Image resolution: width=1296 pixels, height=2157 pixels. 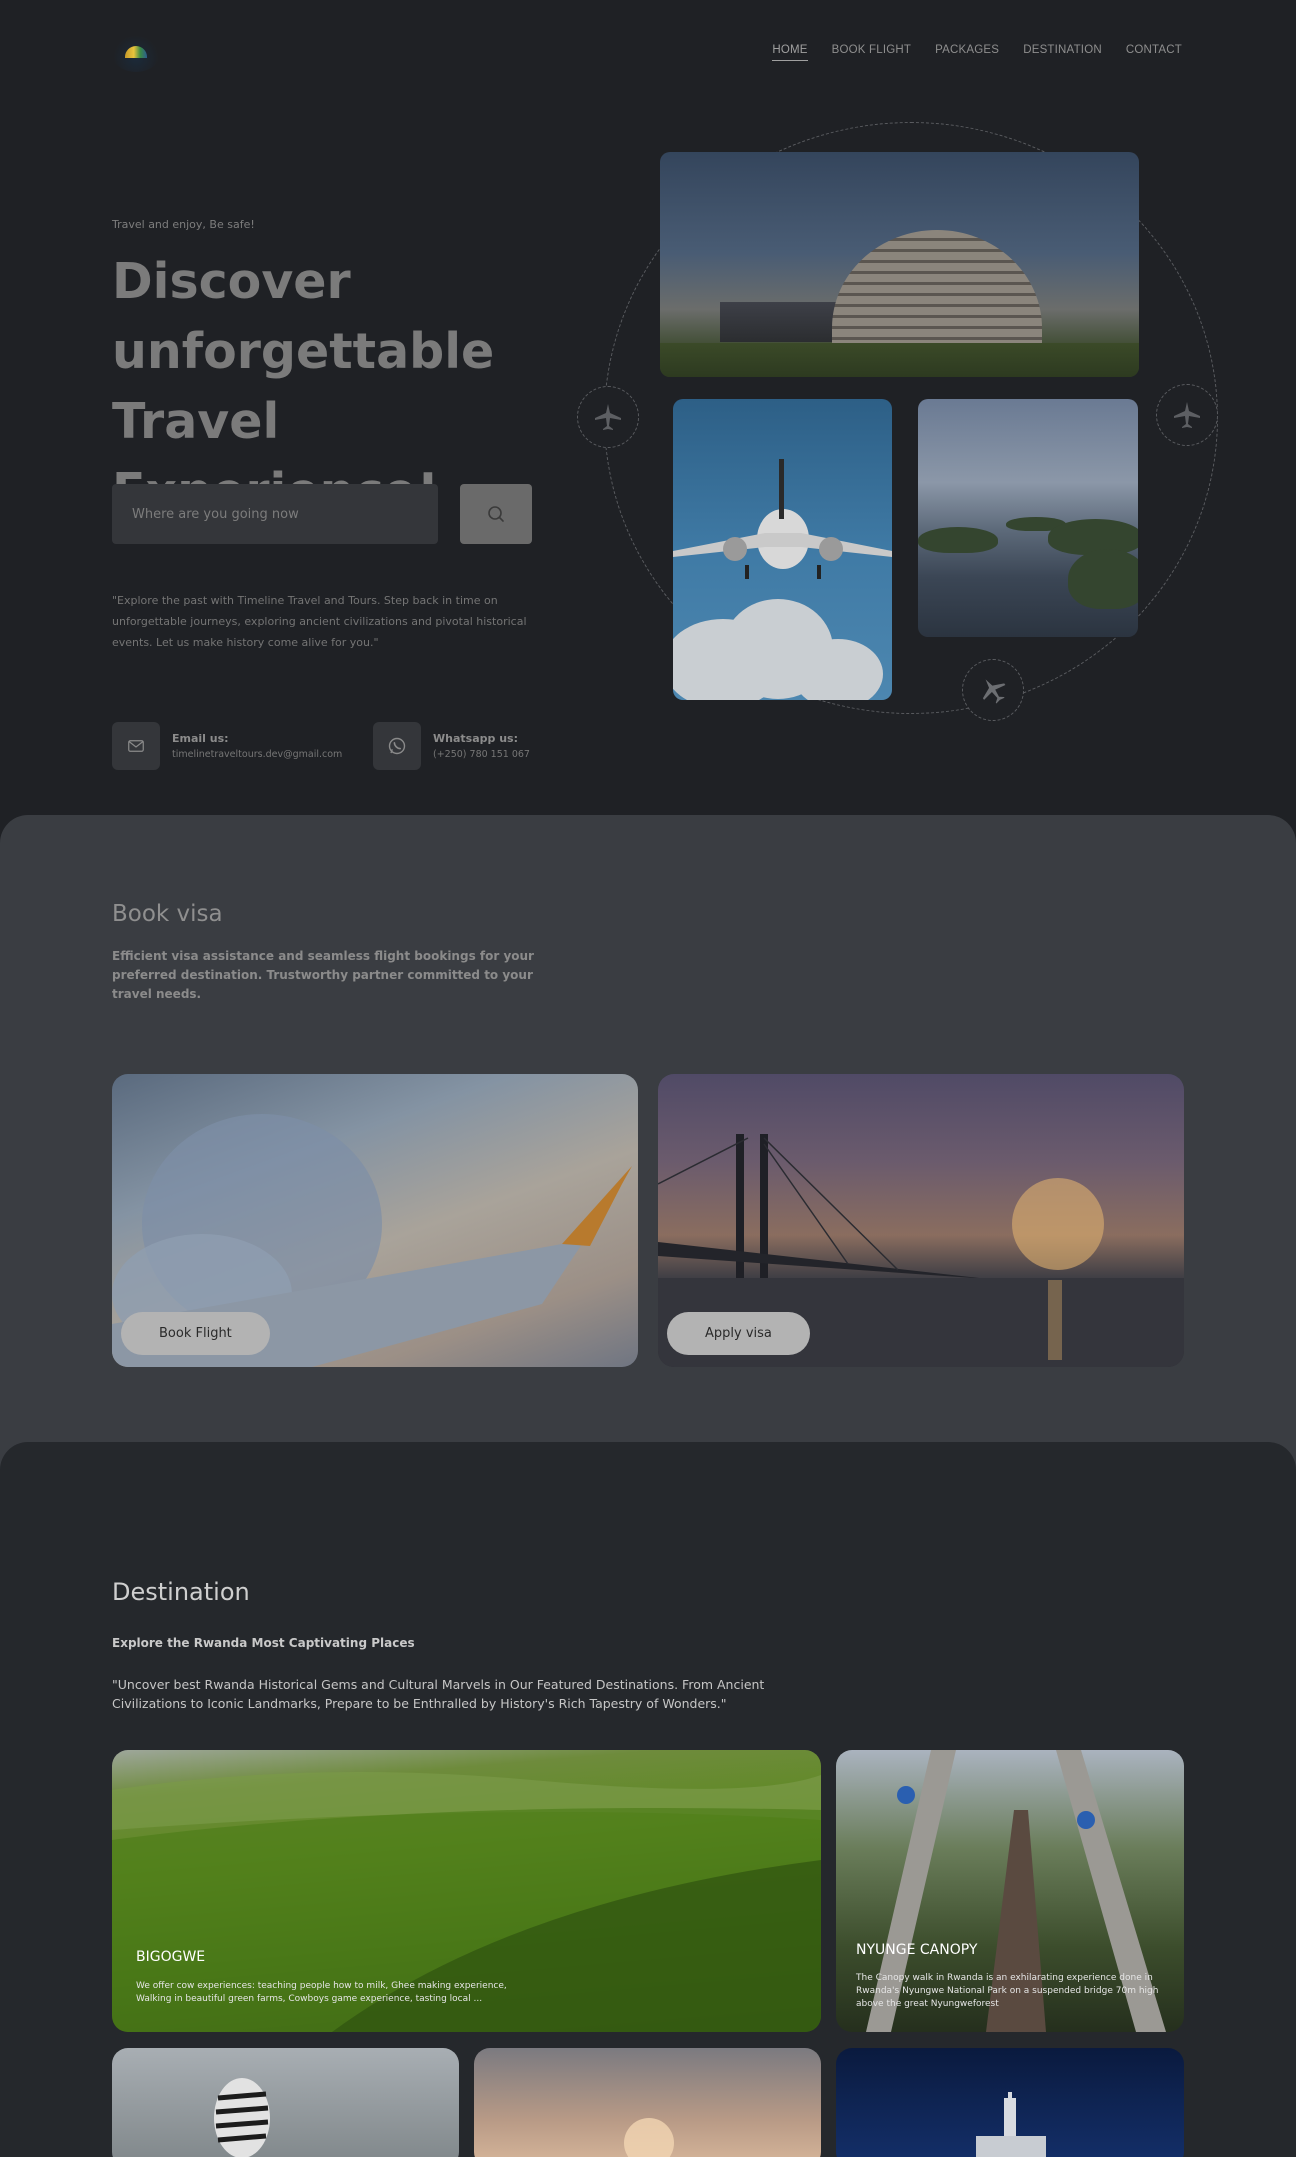 I want to click on destination-card-zebra, so click(x=285, y=2102).